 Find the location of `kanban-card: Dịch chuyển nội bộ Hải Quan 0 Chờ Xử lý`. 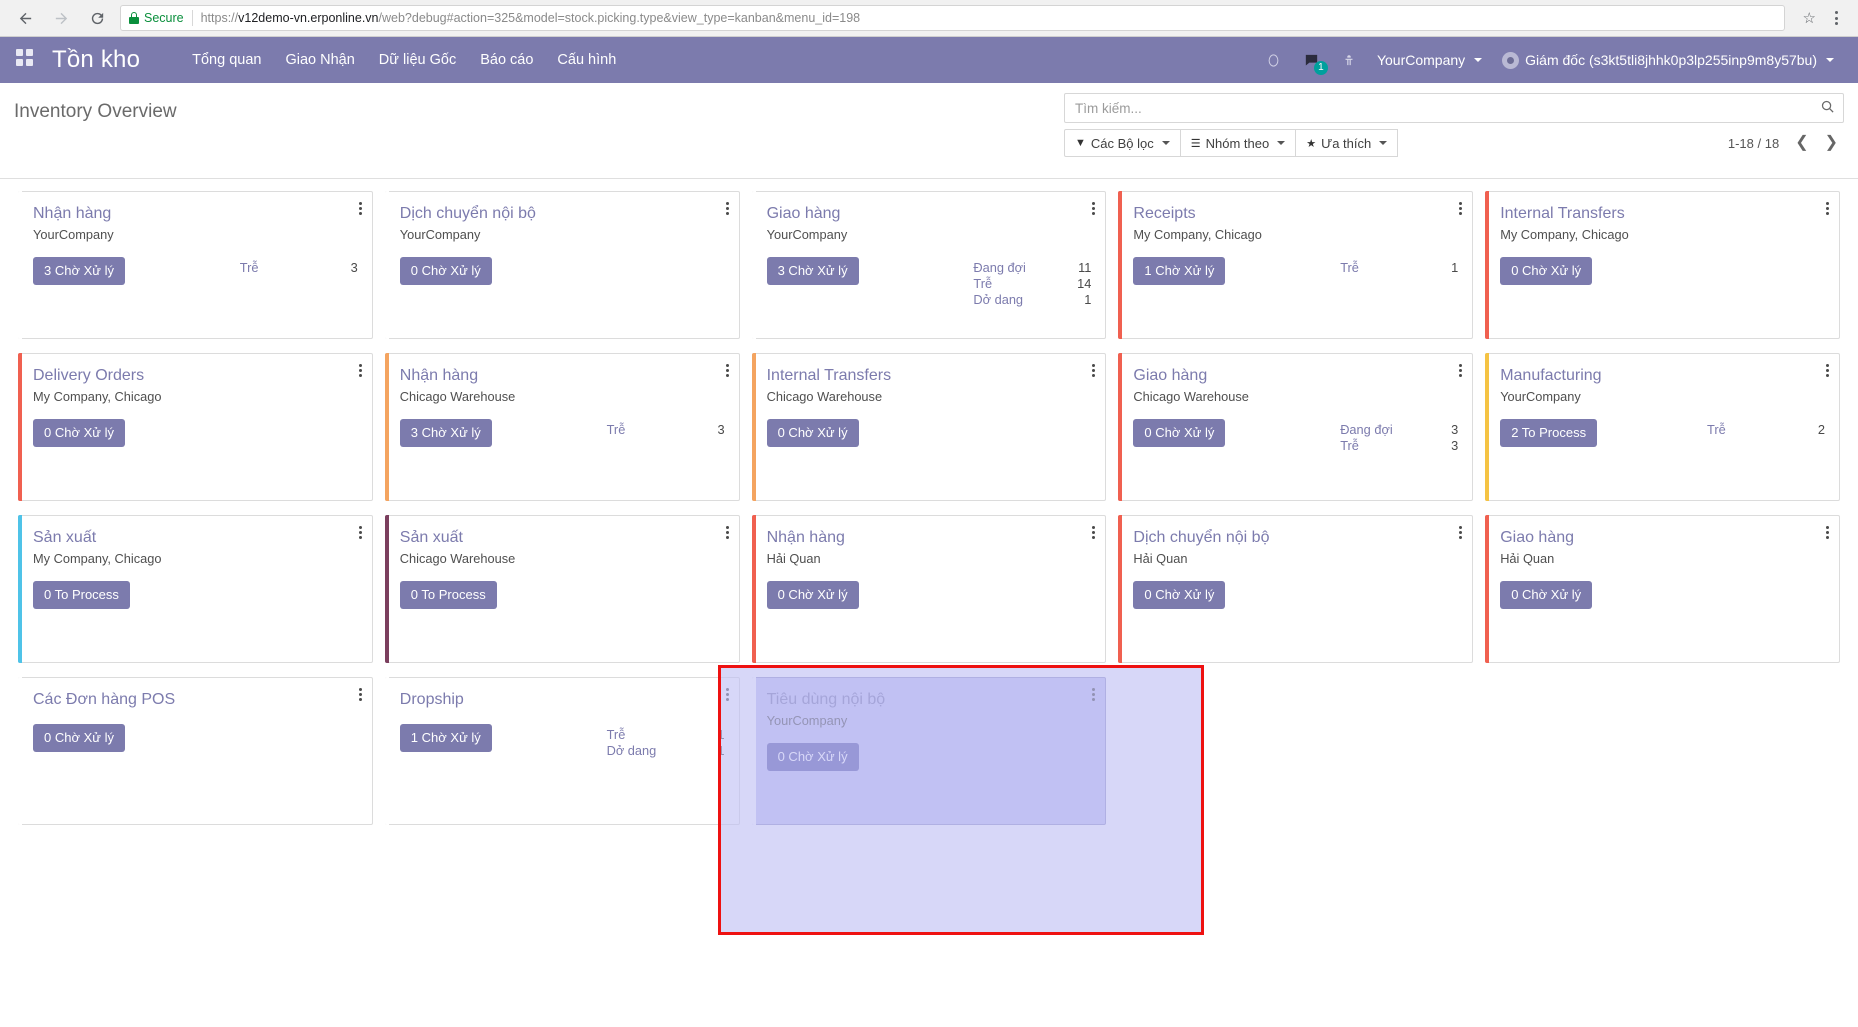

kanban-card: Dịch chuyển nội bộ Hải Quan 0 Chờ Xử lý is located at coordinates (1295, 596).